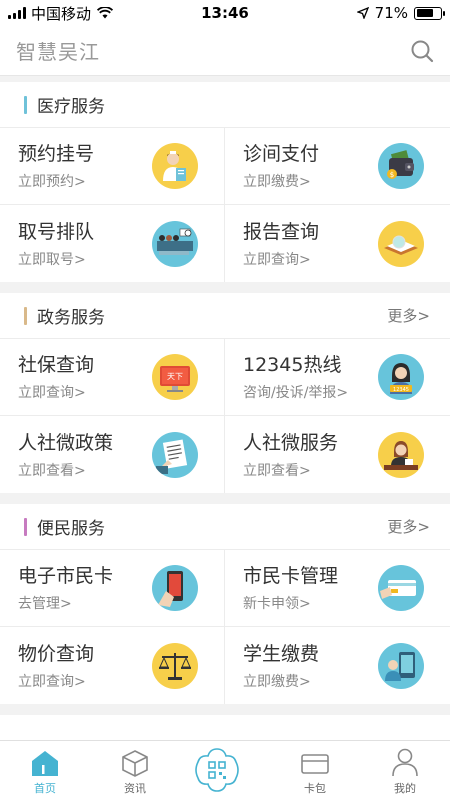 This screenshot has width=450, height=800. What do you see at coordinates (56, 231) in the screenshot?
I see `service-title: 取号排队` at bounding box center [56, 231].